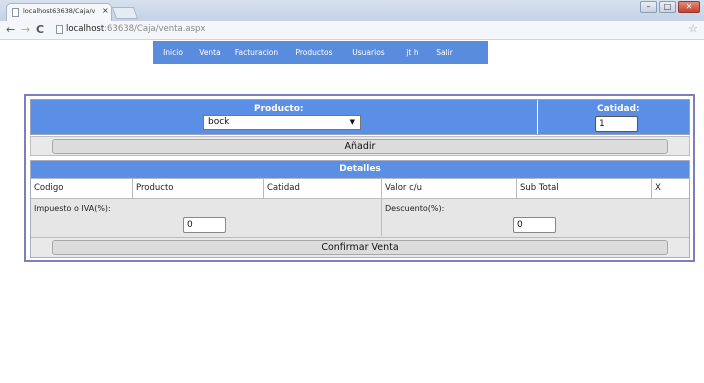  I want to click on add-button: Añadir, so click(360, 146).